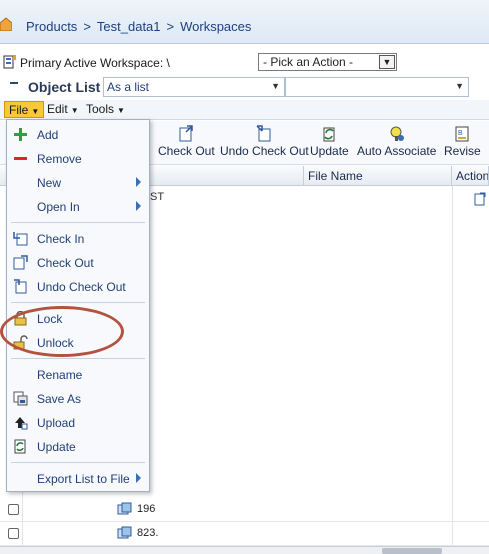 The image size is (489, 554). I want to click on pick-action-select: - Pick an Action - ▼, so click(327, 62).